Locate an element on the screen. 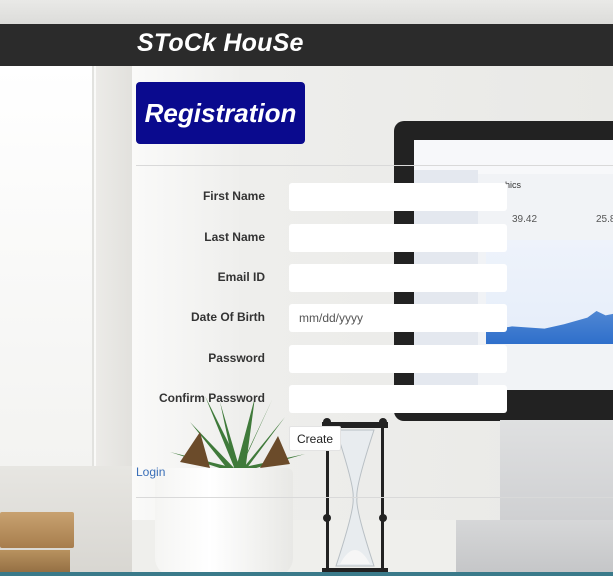 The image size is (613, 576). page-title: Registration is located at coordinates (220, 112).